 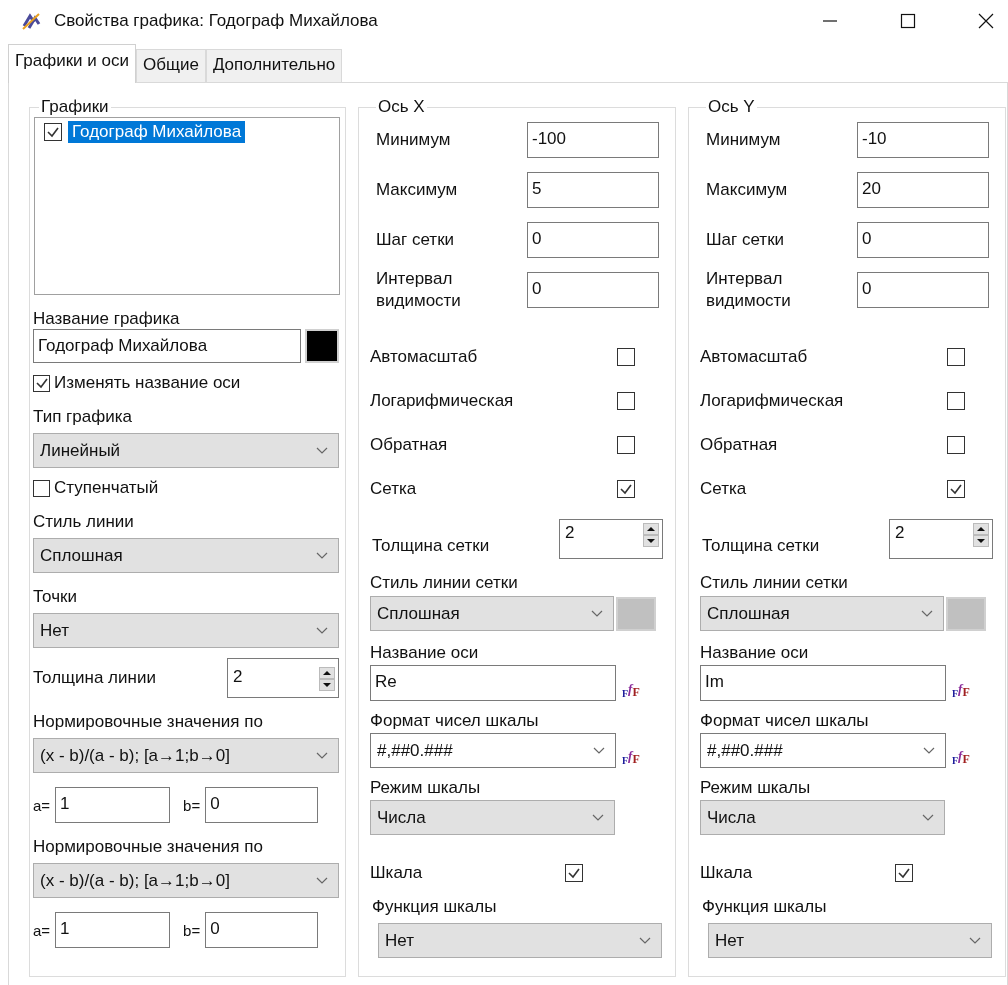 What do you see at coordinates (171, 65) in the screenshot?
I see `tab: Общие` at bounding box center [171, 65].